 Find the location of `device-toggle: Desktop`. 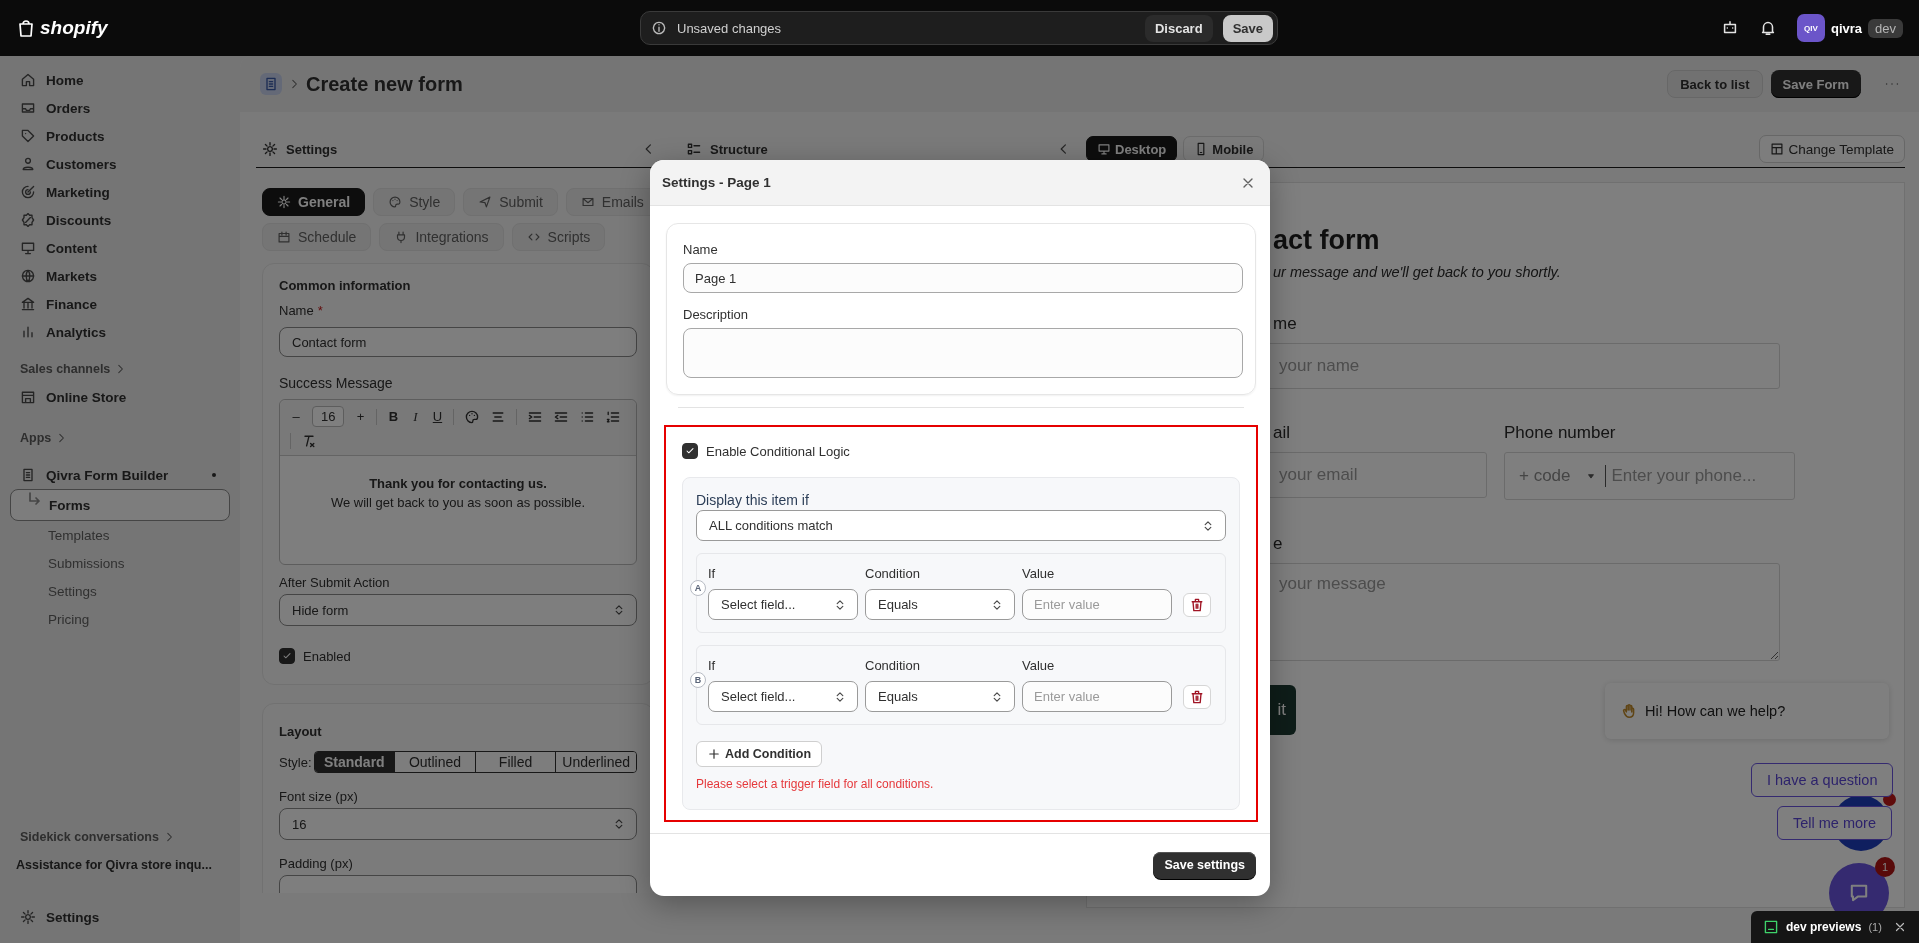

device-toggle: Desktop is located at coordinates (1132, 149).